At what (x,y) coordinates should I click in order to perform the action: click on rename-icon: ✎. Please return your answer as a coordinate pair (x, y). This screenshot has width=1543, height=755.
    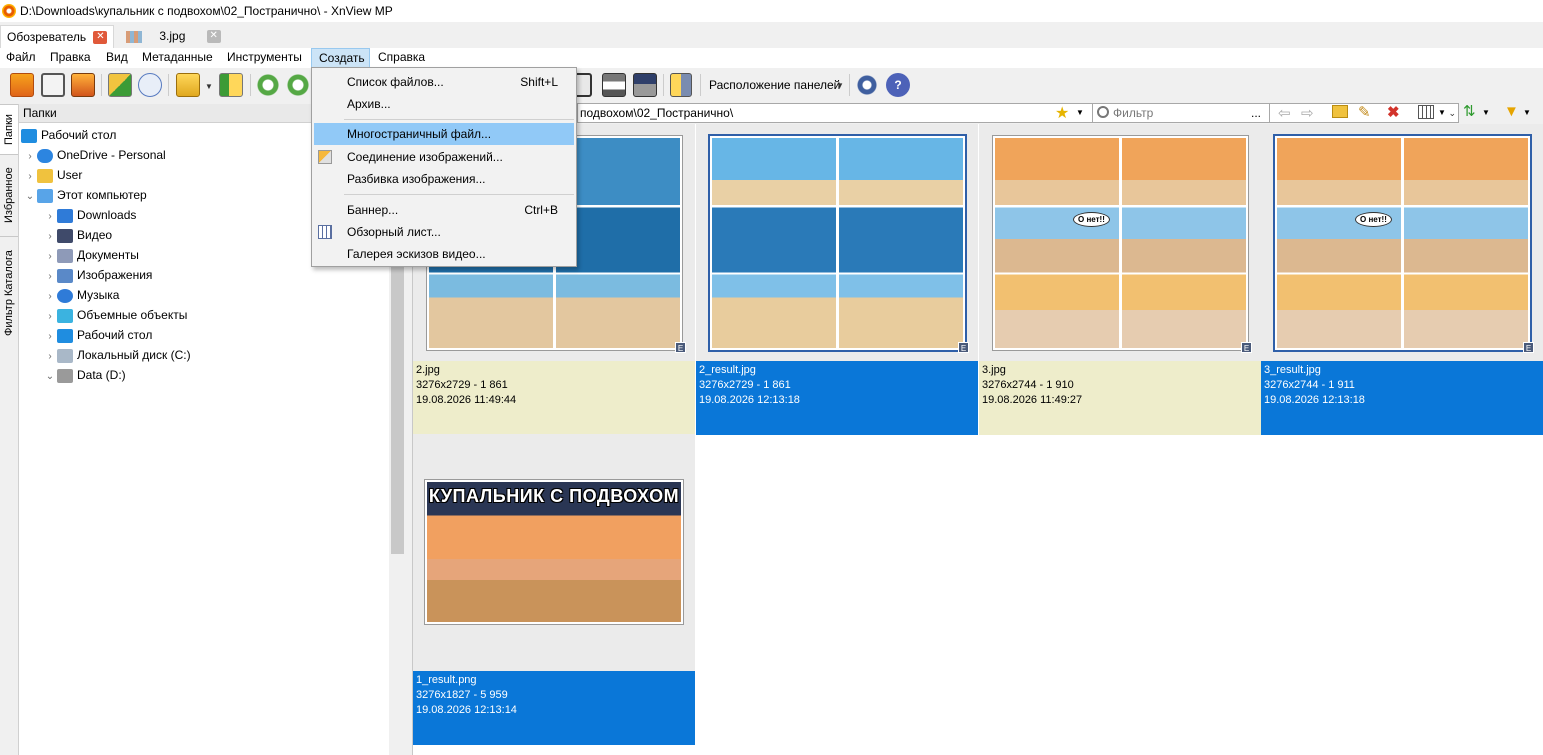
    Looking at the image, I should click on (1364, 112).